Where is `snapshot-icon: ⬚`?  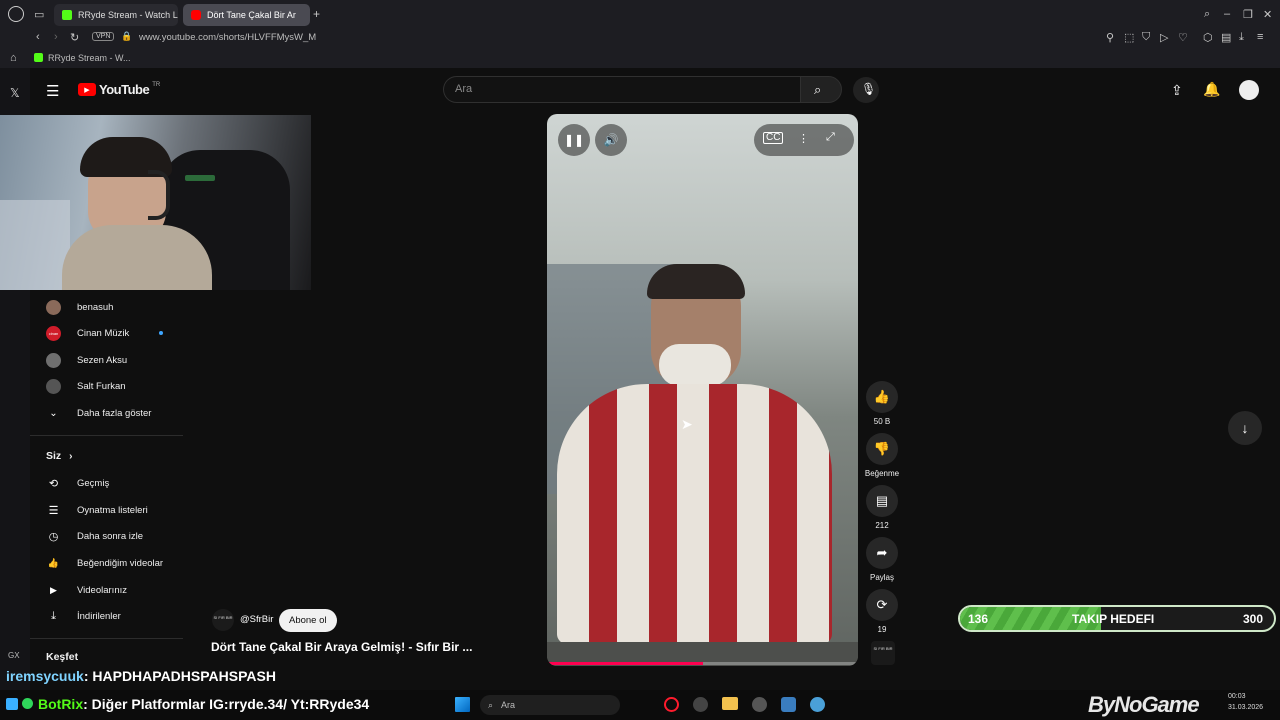
snapshot-icon: ⬚ is located at coordinates (1129, 37).